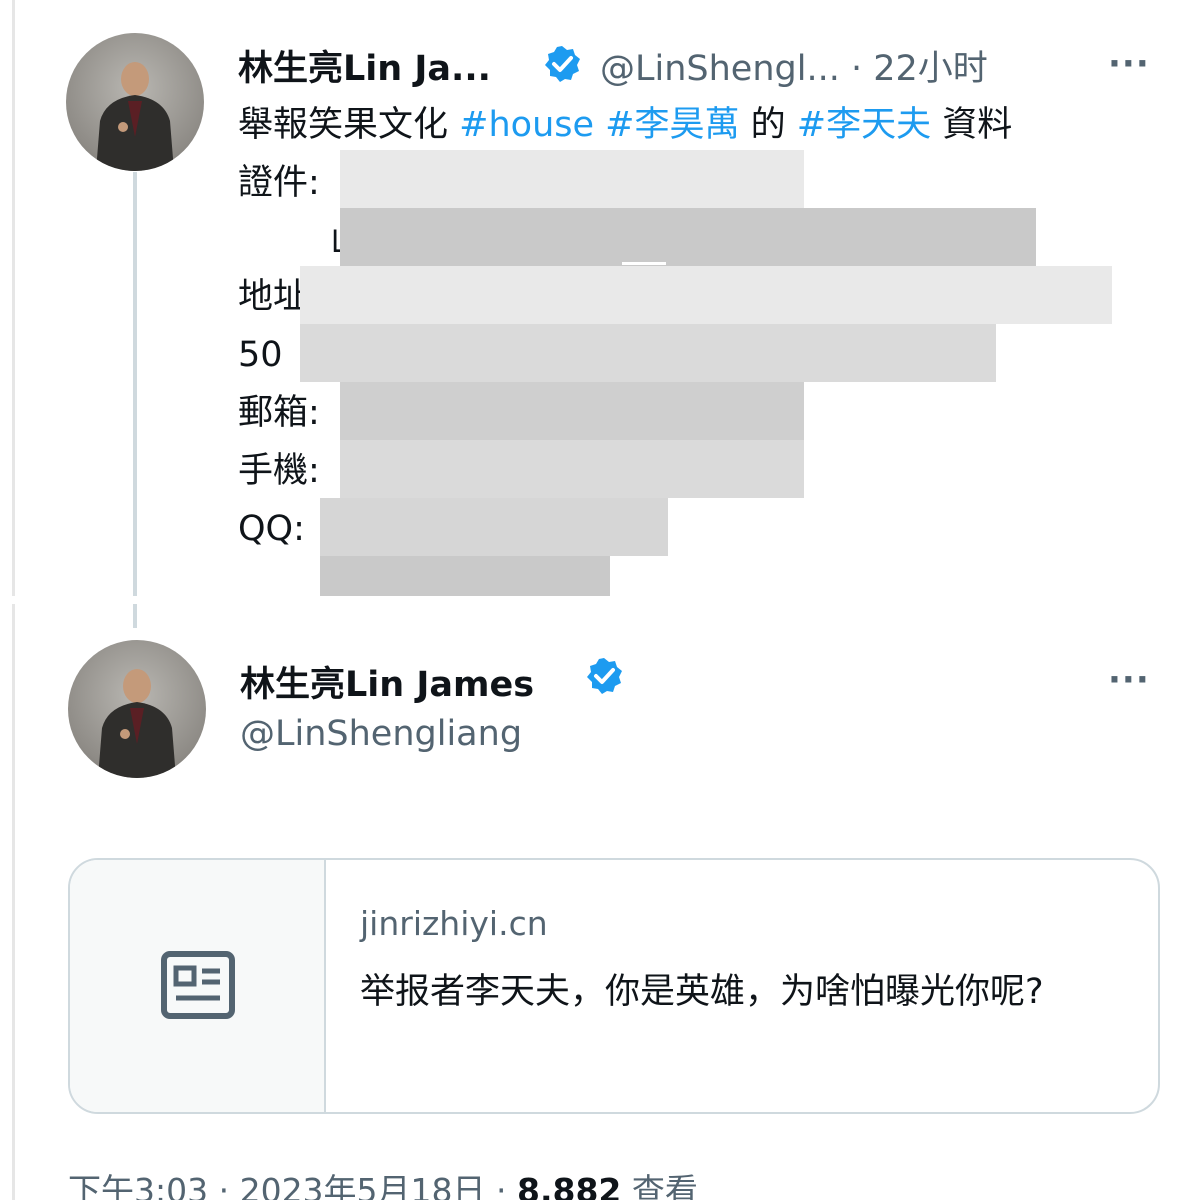 Image resolution: width=1200 pixels, height=1200 pixels. I want to click on hashtag-li-tianfu: #李天夫, so click(864, 125).